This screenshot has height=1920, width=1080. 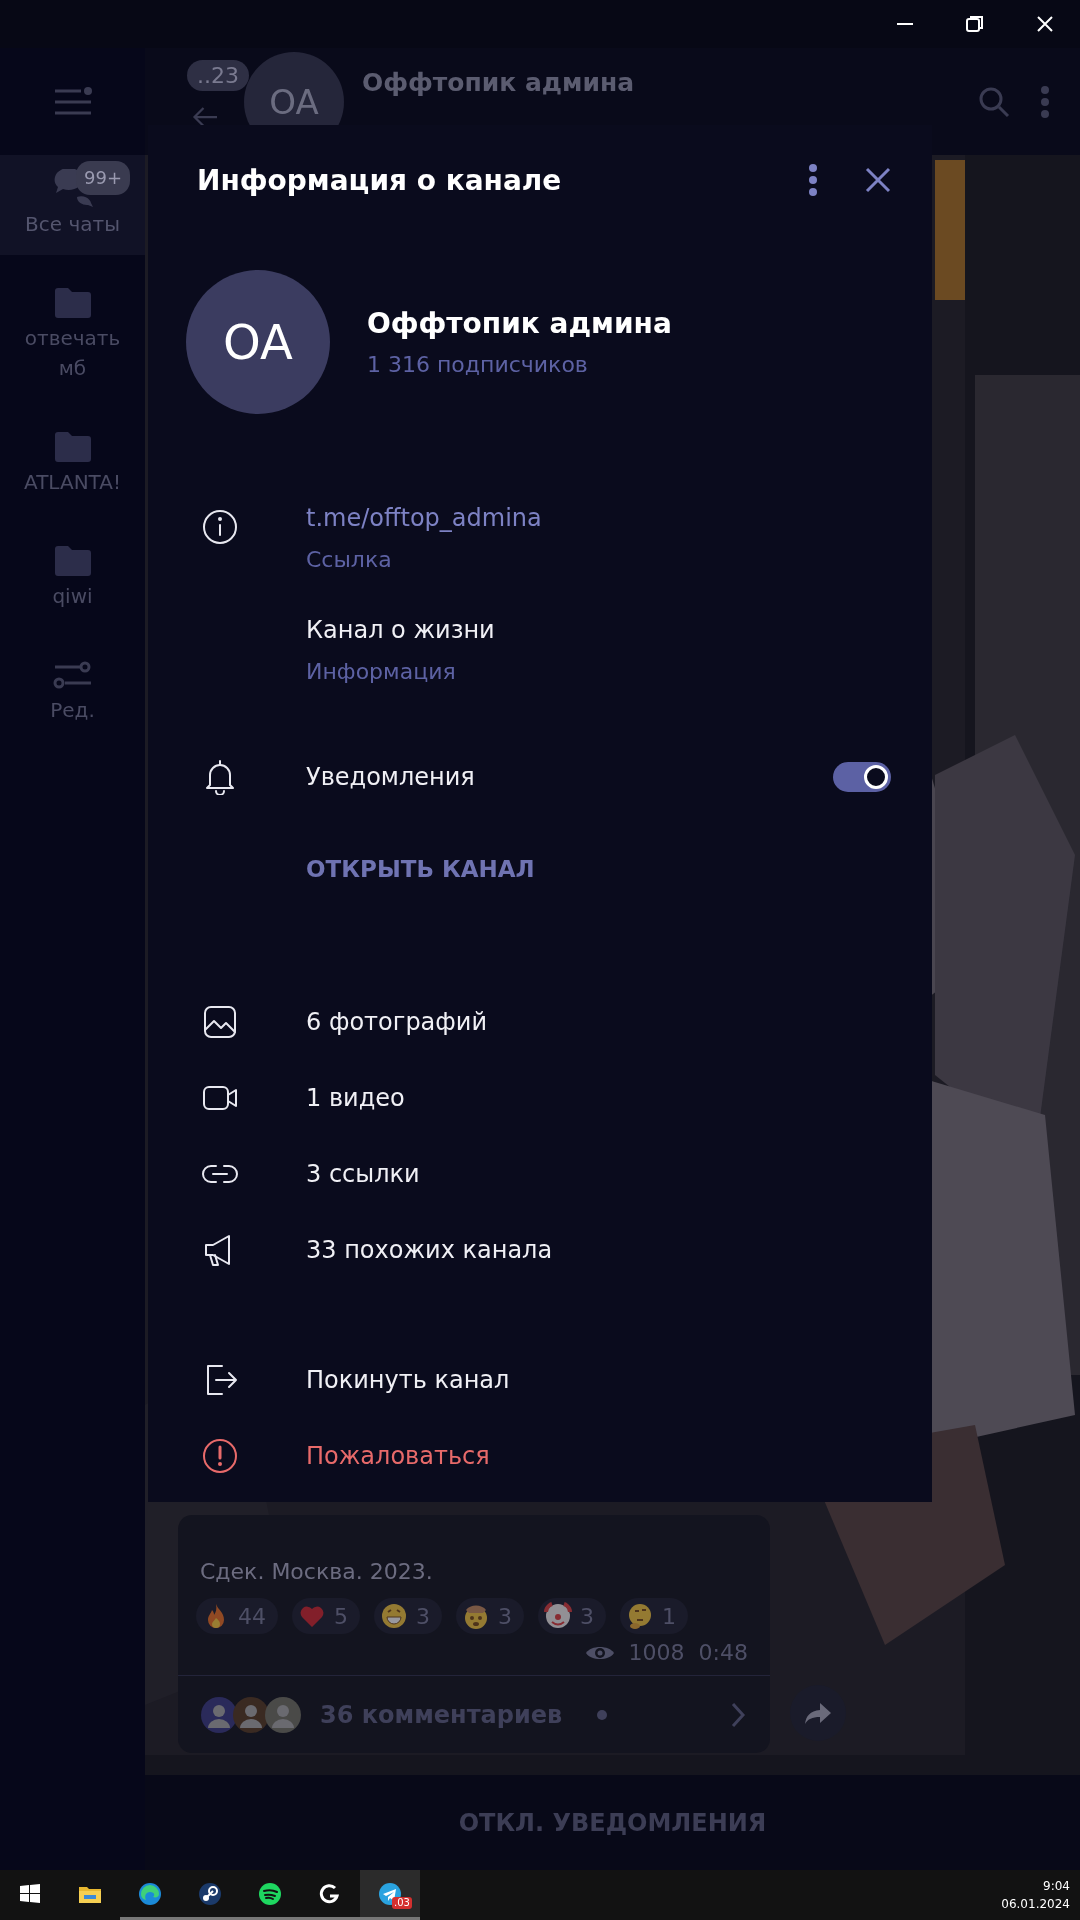 What do you see at coordinates (640, 1616) in the screenshot?
I see `thinking-face-icon` at bounding box center [640, 1616].